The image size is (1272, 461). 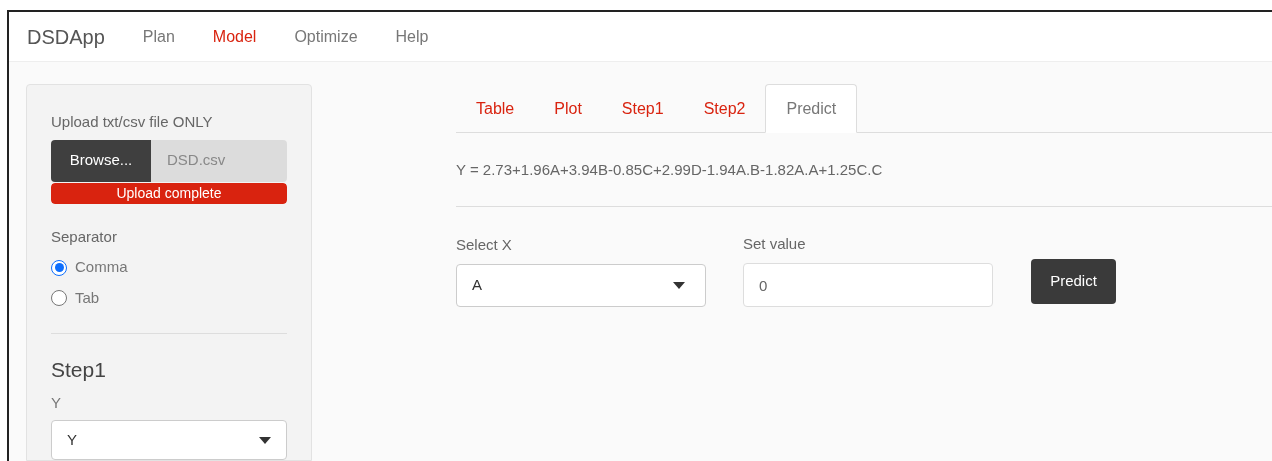 What do you see at coordinates (132, 122) in the screenshot?
I see `upload-label: Upload txt/csv file ONLY` at bounding box center [132, 122].